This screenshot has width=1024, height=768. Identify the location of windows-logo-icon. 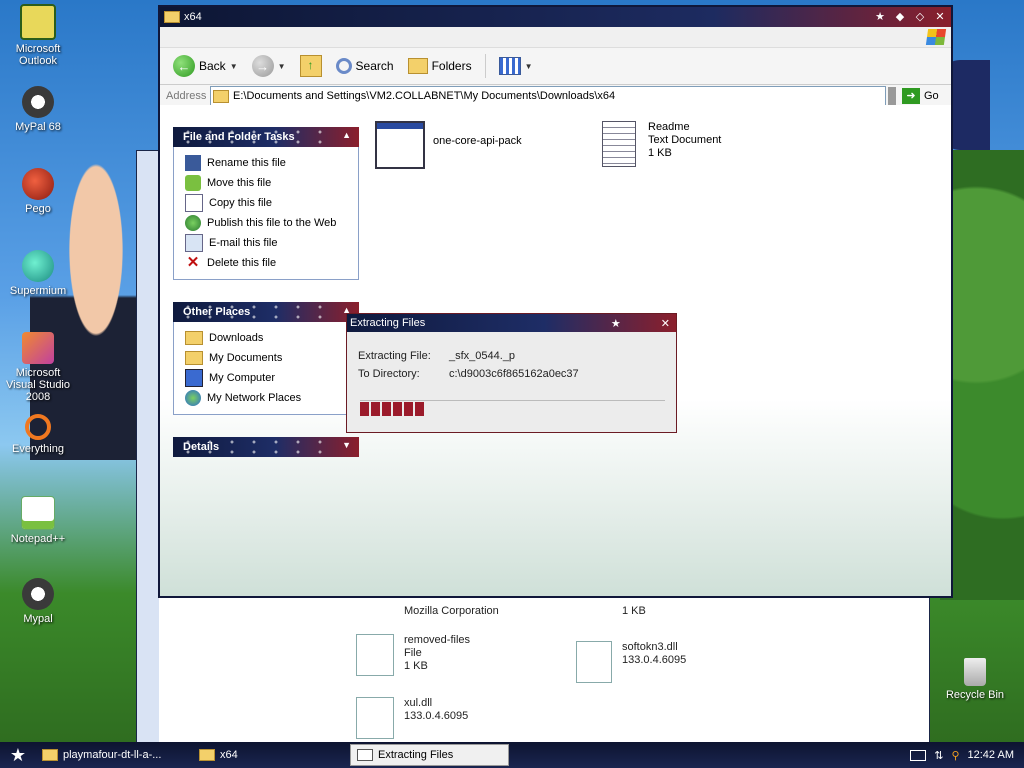
(936, 37).